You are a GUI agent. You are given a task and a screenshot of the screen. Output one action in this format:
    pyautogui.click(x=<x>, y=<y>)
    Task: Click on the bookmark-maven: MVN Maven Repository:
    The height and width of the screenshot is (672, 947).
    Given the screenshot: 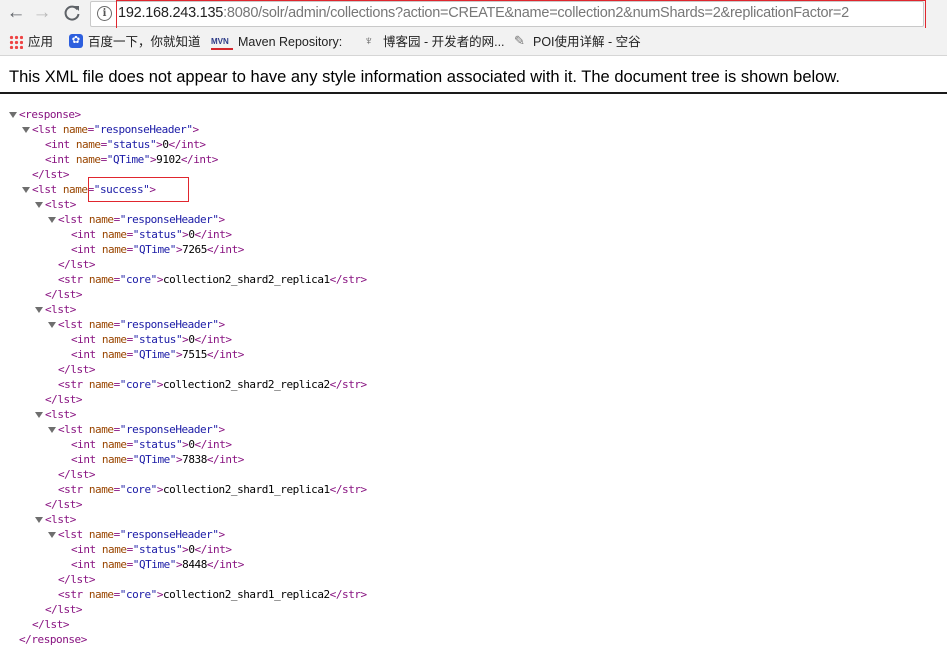 What is the action you would take?
    pyautogui.click(x=276, y=42)
    